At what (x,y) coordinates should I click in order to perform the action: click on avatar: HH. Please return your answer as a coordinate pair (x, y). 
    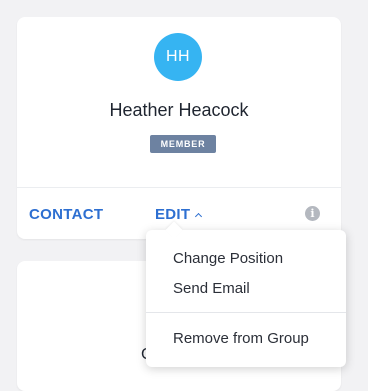
    Looking at the image, I should click on (178, 57).